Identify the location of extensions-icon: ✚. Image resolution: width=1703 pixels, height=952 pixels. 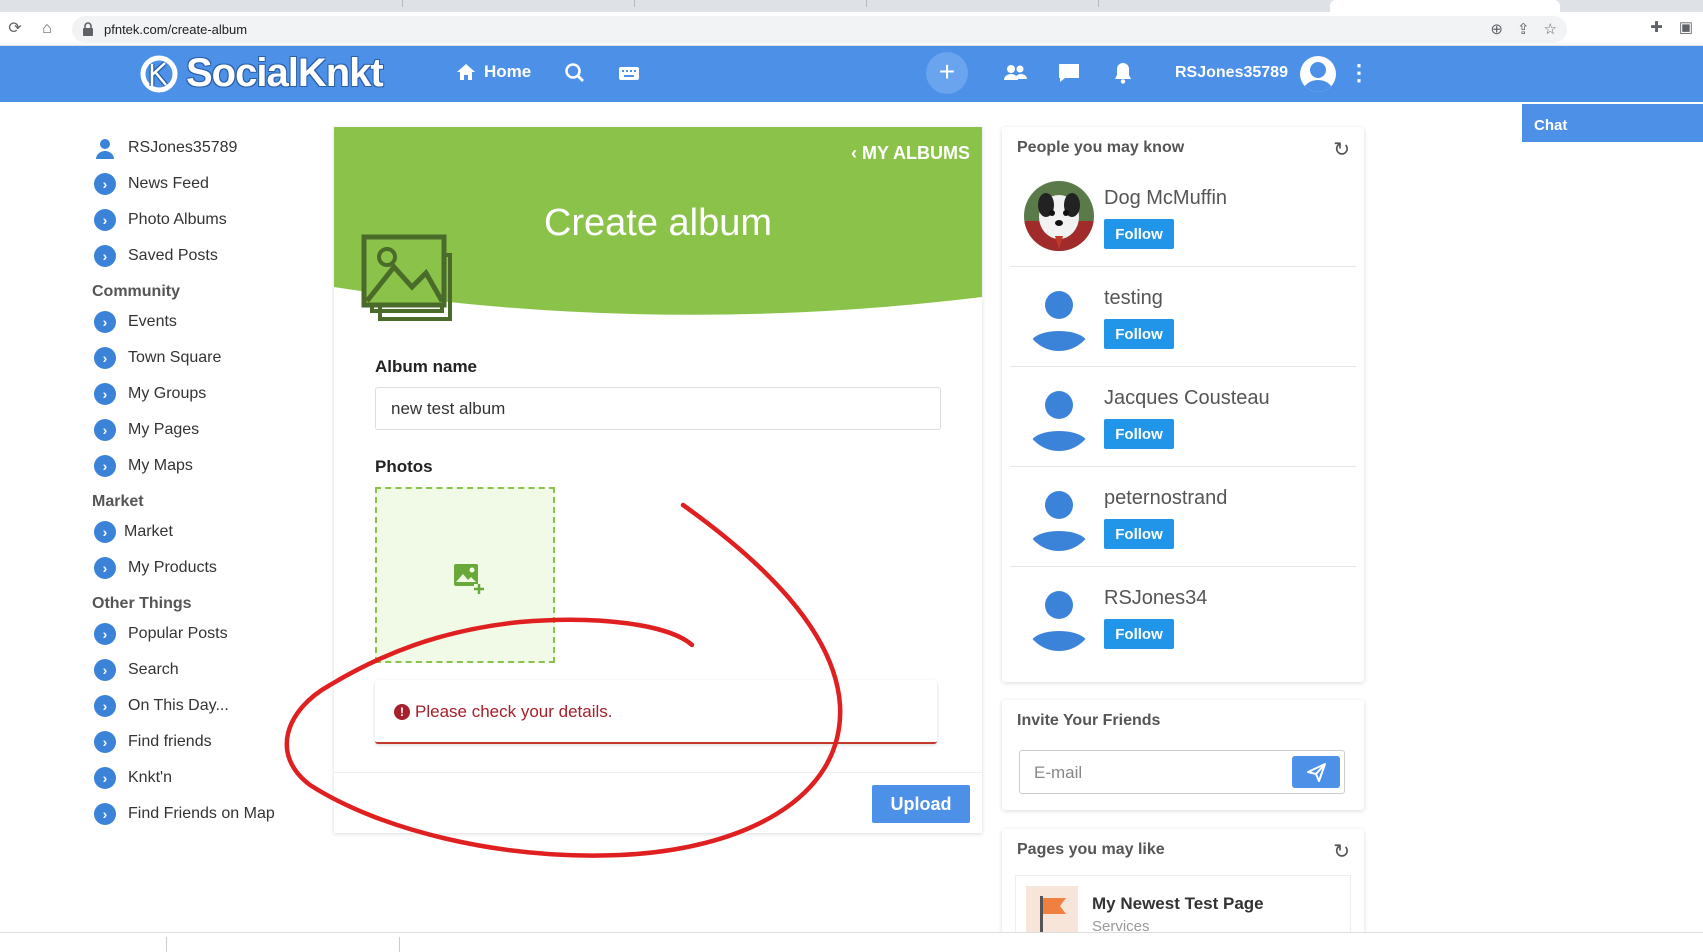
(1656, 27).